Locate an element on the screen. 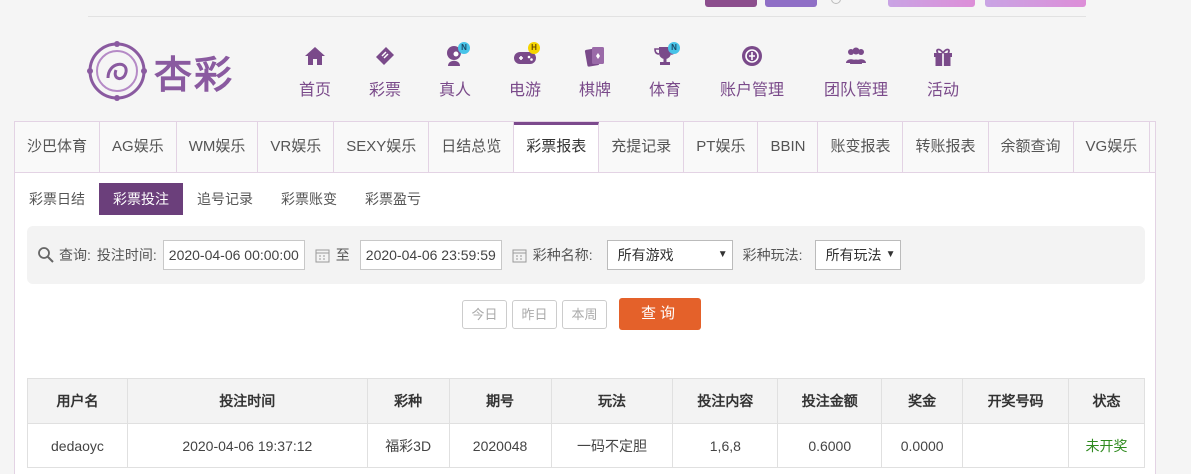 Image resolution: width=1191 pixels, height=474 pixels. trophy-icon: N is located at coordinates (665, 56).